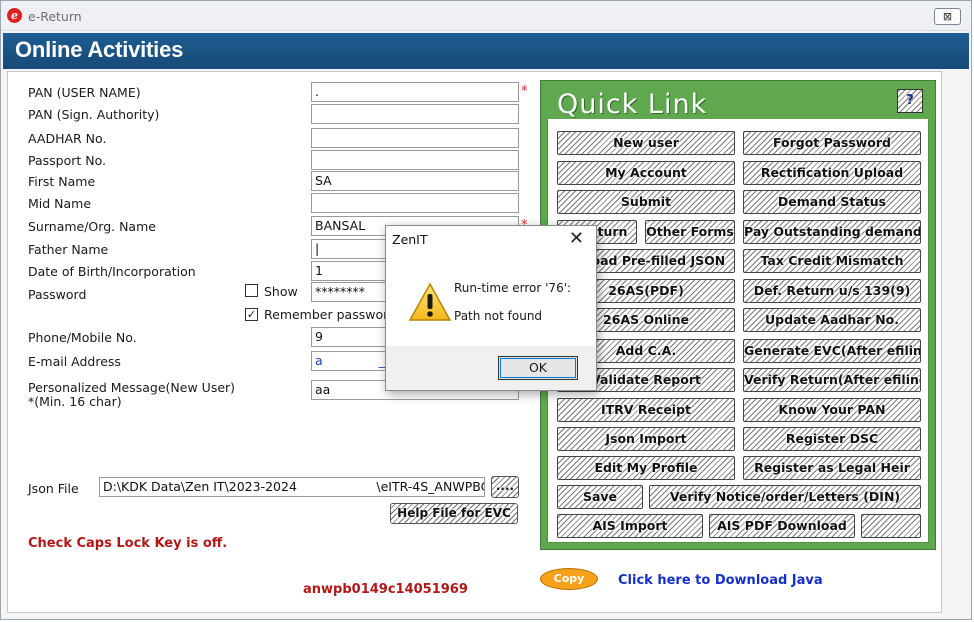 The image size is (974, 622). Describe the element at coordinates (60, 203) in the screenshot. I see `mid-name-label: Mid Name` at that location.